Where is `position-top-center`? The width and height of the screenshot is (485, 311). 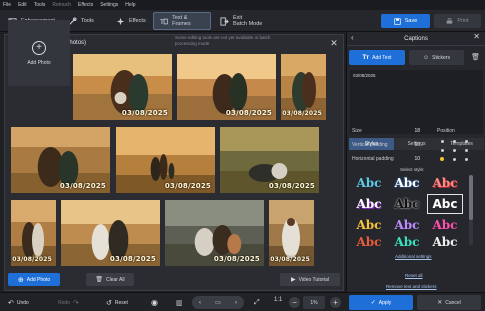
position-top-center is located at coordinates (454, 141).